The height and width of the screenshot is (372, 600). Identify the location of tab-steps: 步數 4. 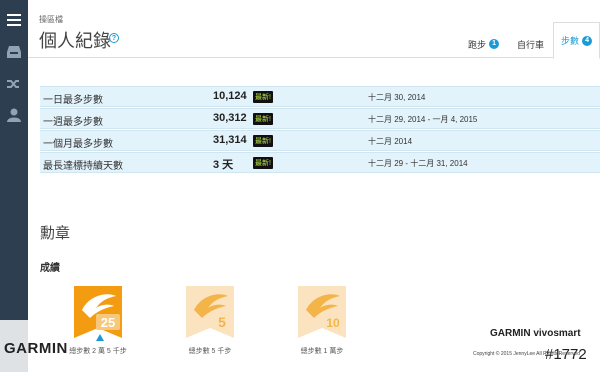
(576, 40).